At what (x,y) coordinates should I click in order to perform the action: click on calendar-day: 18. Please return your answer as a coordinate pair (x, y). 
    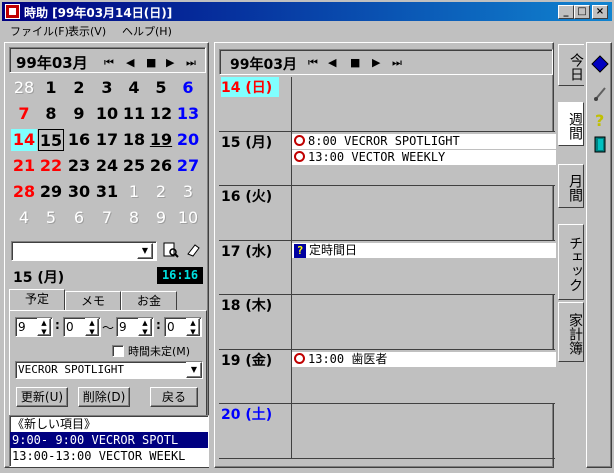
    Looking at the image, I should click on (134, 140).